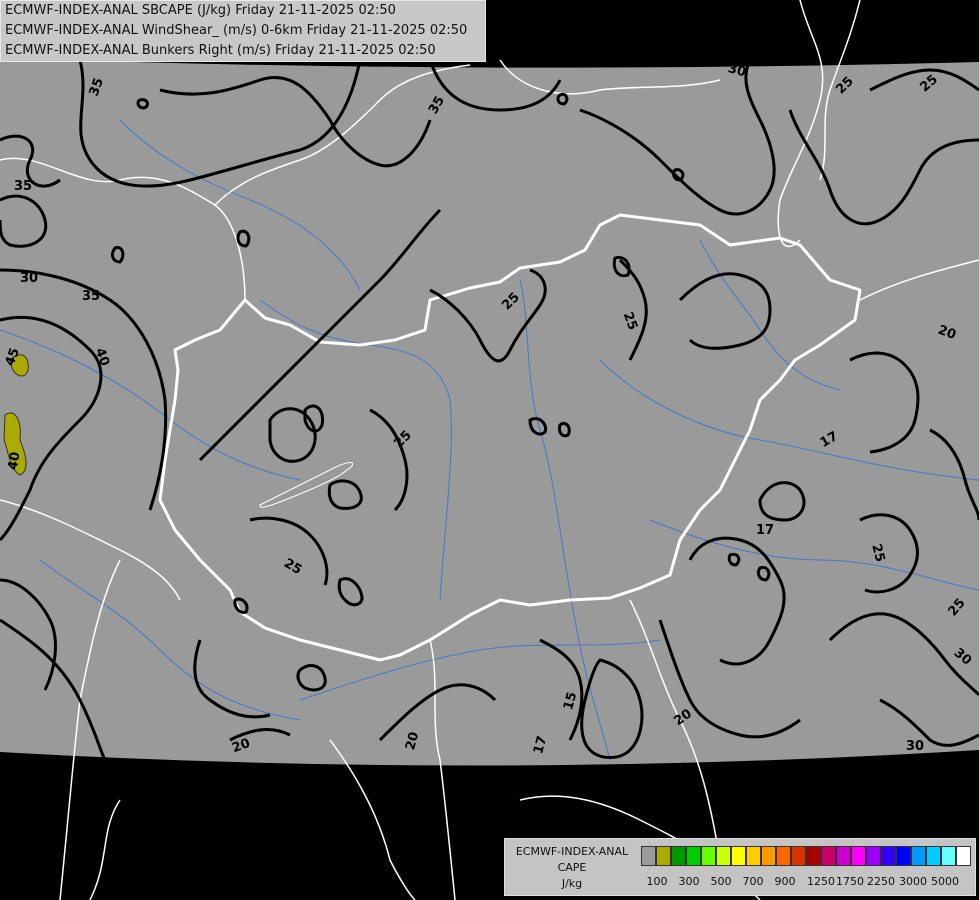 The image size is (979, 900). I want to click on legend-tick-label: 900, so click(785, 881).